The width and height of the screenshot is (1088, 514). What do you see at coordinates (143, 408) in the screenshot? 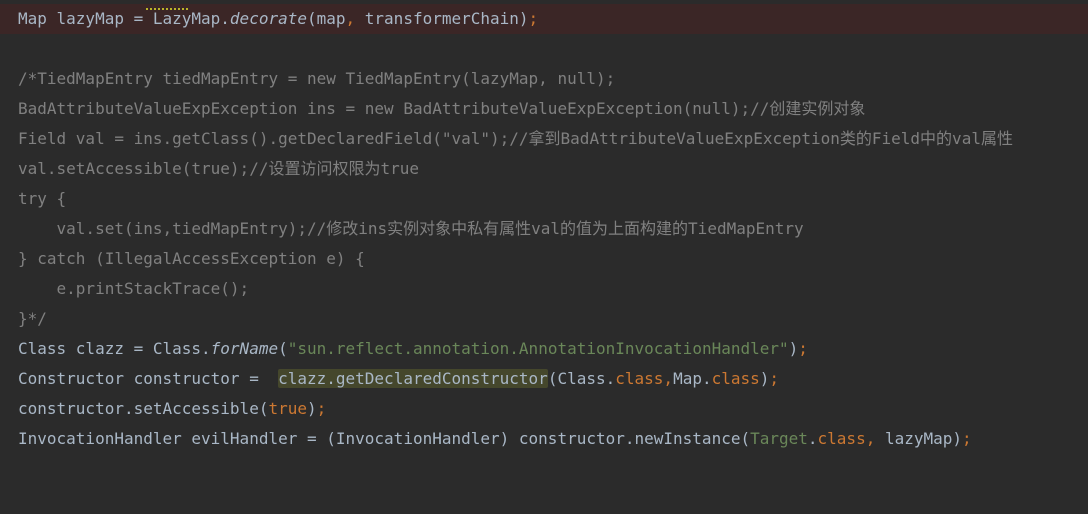
I see `code-token: constructor.setAccessible(` at bounding box center [143, 408].